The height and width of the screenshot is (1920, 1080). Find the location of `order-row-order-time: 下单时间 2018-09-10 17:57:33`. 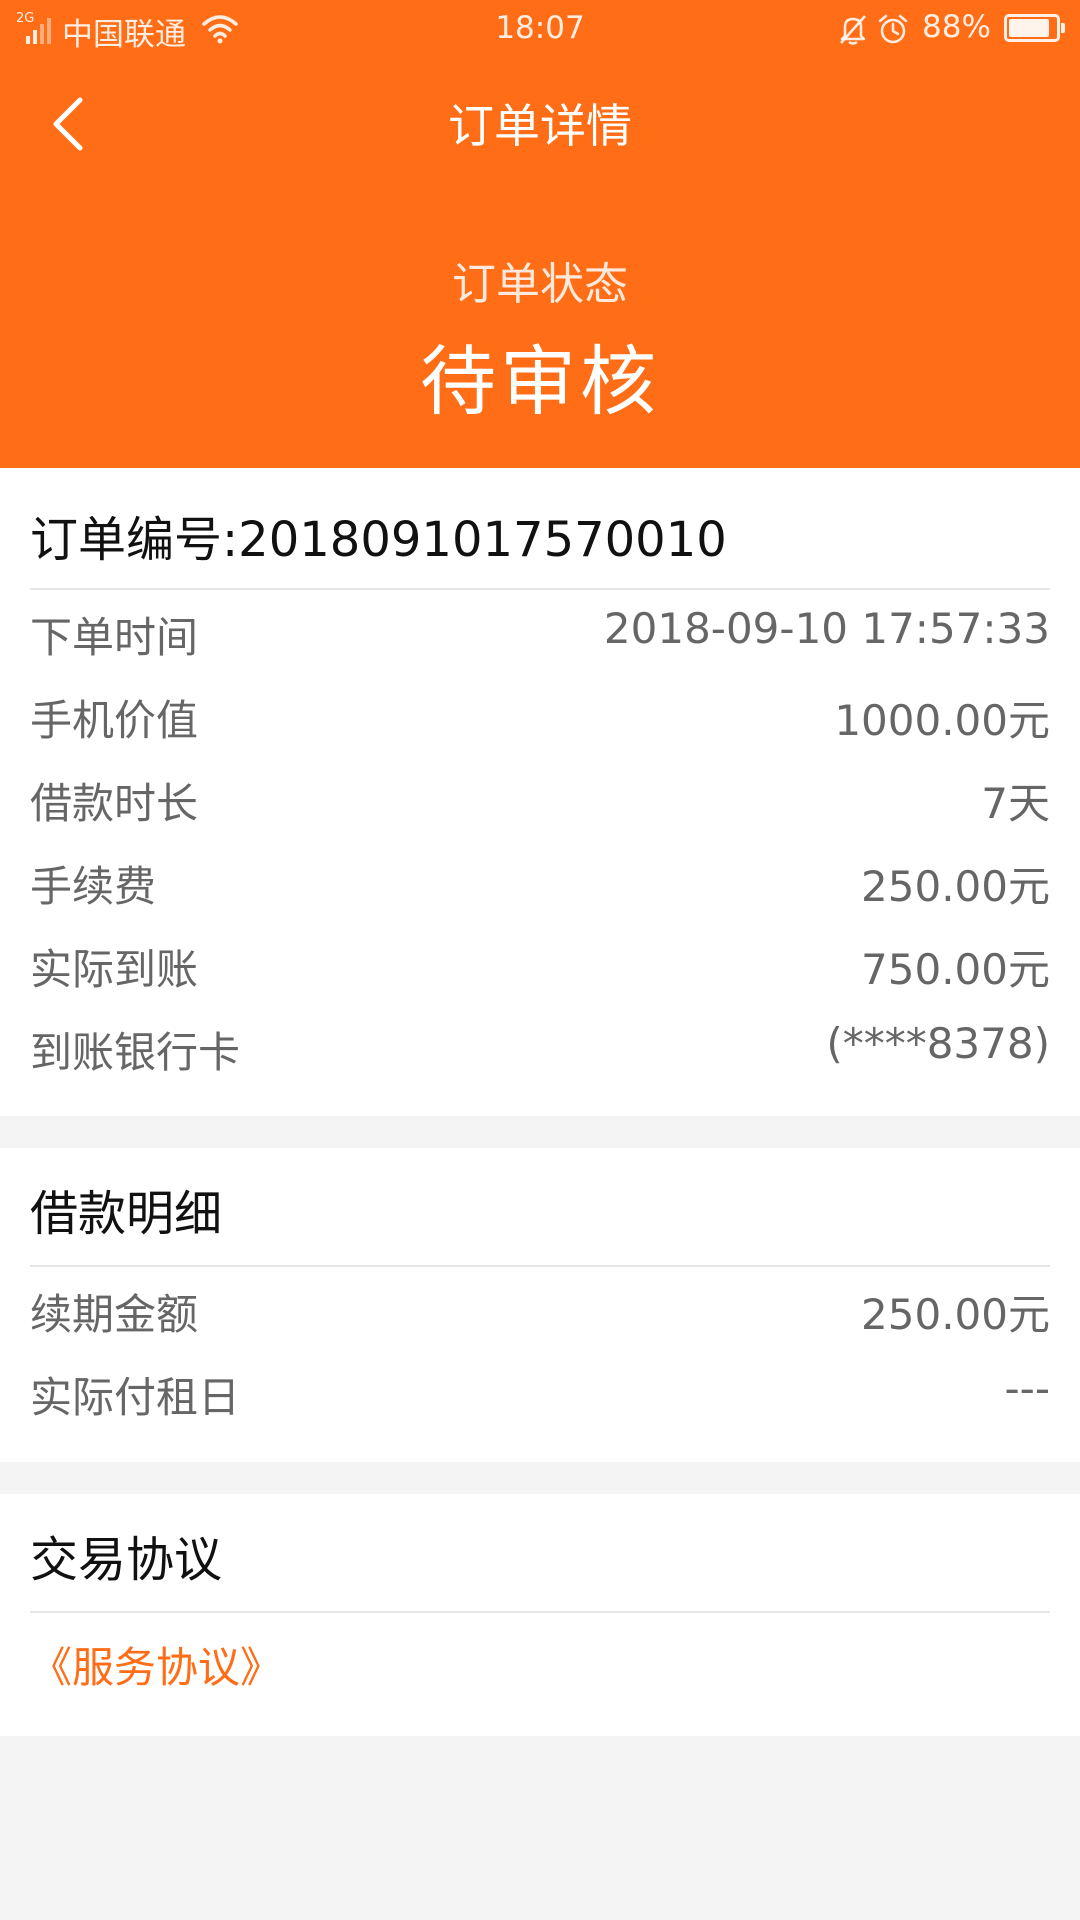

order-row-order-time: 下单时间 2018-09-10 17:57:33 is located at coordinates (540, 634).